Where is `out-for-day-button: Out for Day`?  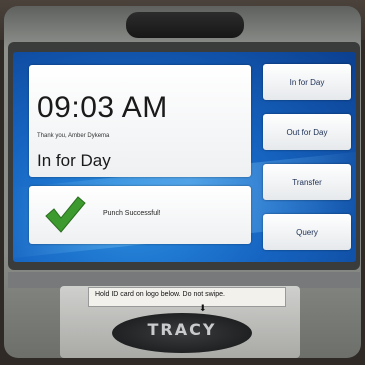
out-for-day-button: Out for Day is located at coordinates (307, 132).